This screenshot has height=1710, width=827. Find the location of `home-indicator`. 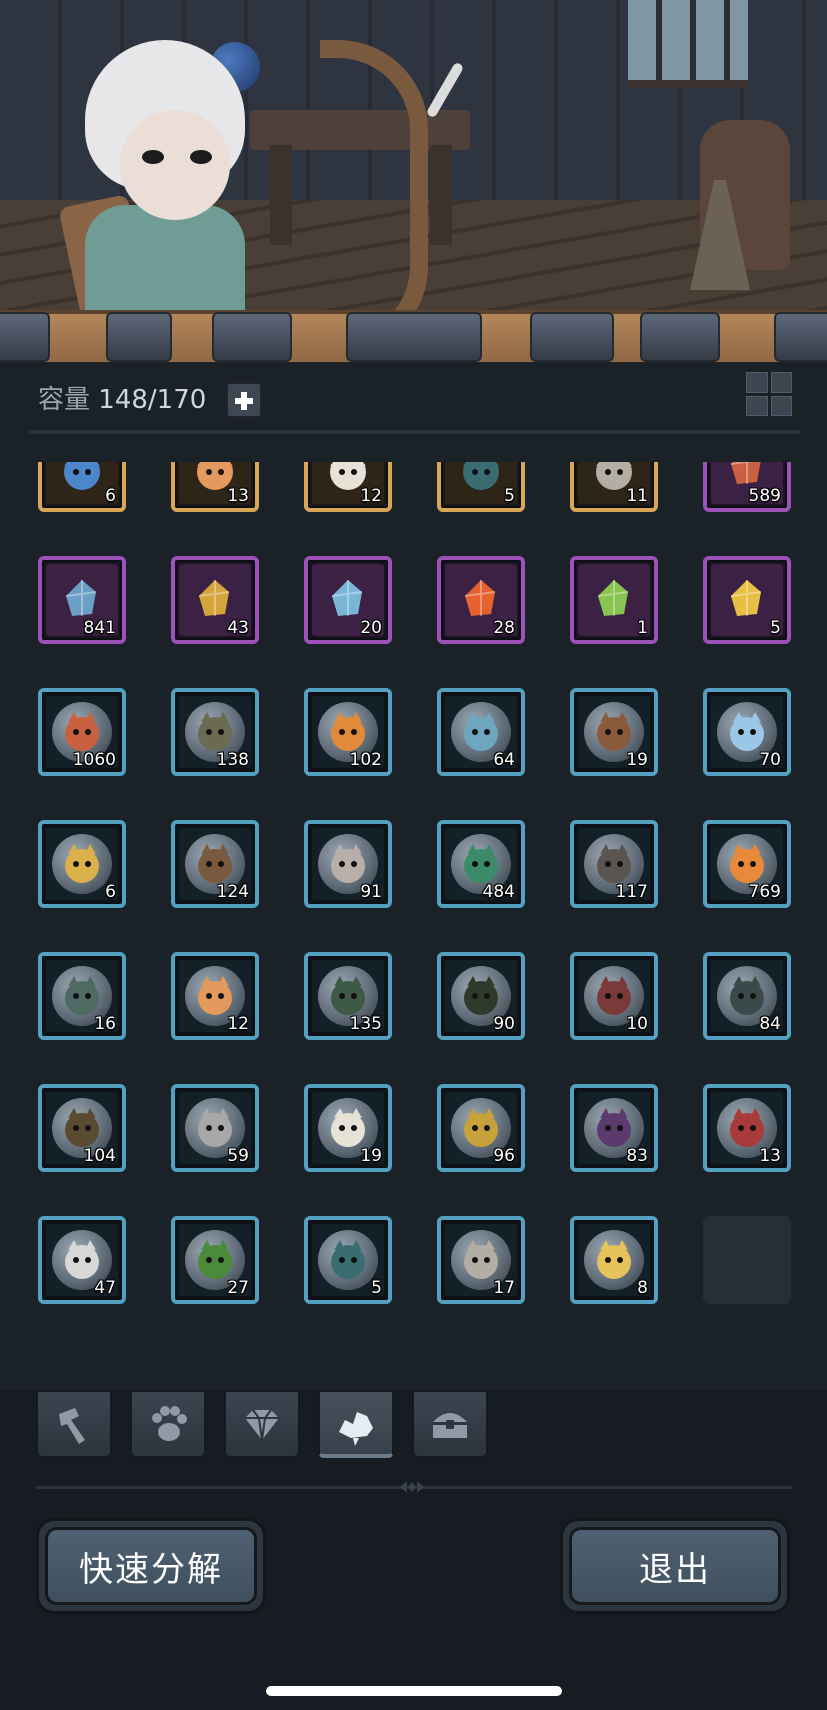

home-indicator is located at coordinates (414, 1691).